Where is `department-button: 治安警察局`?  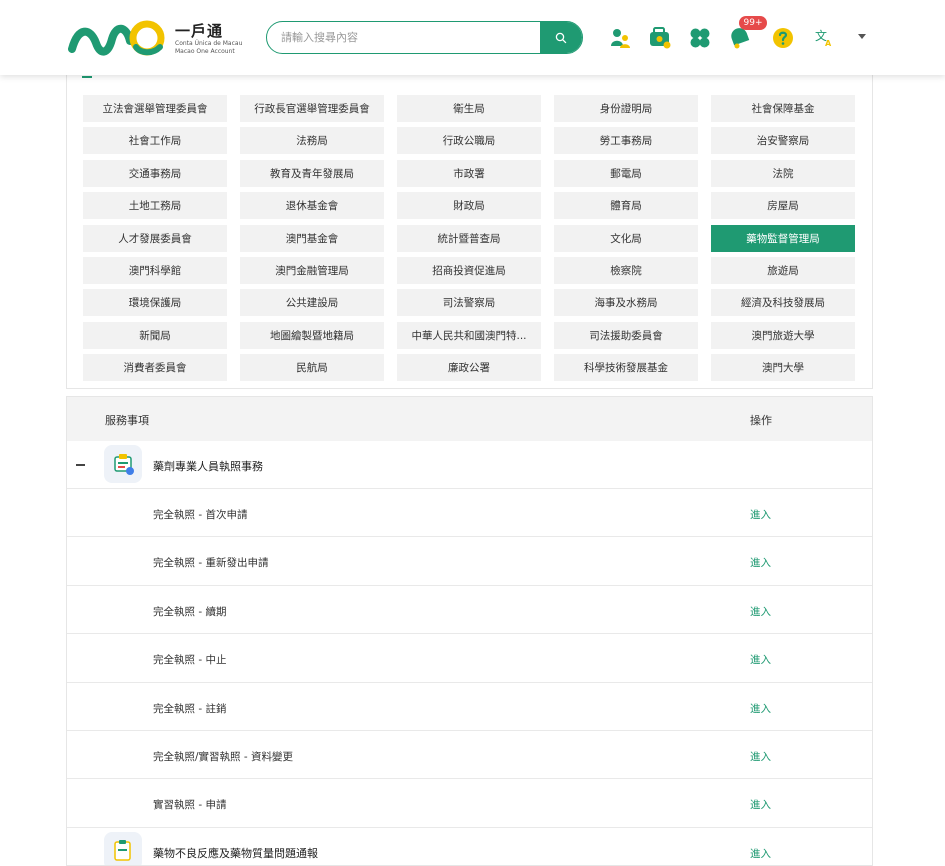
department-button: 治安警察局 is located at coordinates (783, 141).